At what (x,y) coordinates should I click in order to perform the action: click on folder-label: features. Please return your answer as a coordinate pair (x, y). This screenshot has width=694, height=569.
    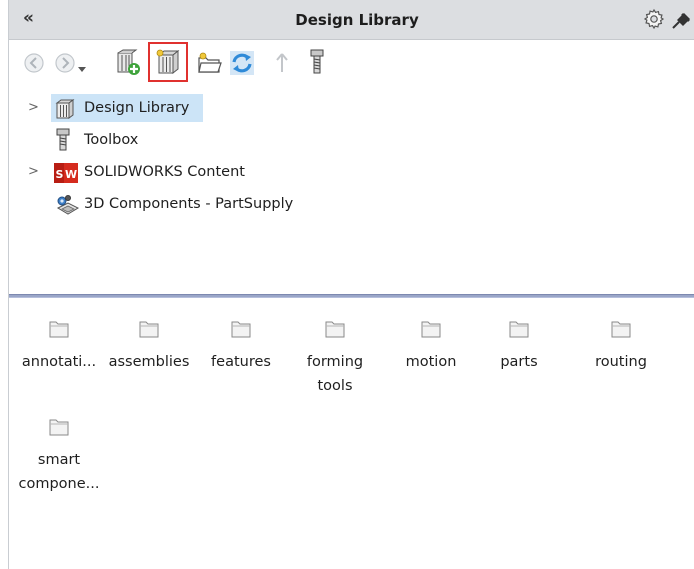
    Looking at the image, I should click on (241, 362).